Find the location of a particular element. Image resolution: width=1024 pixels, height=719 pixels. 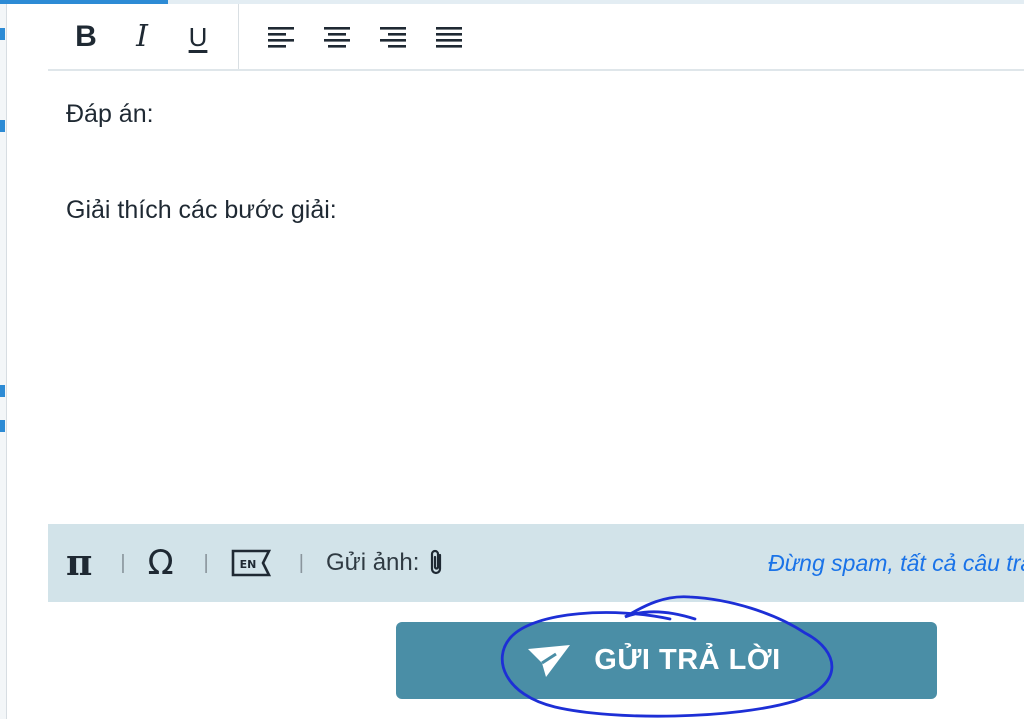

annotation-circle is located at coordinates (667, 656).